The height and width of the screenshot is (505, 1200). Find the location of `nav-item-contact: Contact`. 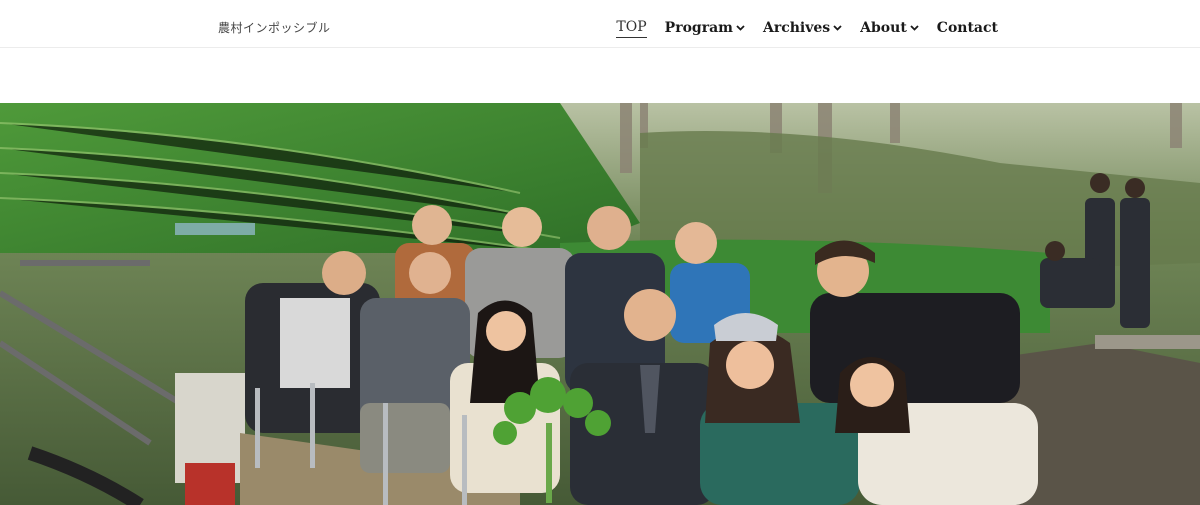

nav-item-contact: Contact is located at coordinates (967, 28).